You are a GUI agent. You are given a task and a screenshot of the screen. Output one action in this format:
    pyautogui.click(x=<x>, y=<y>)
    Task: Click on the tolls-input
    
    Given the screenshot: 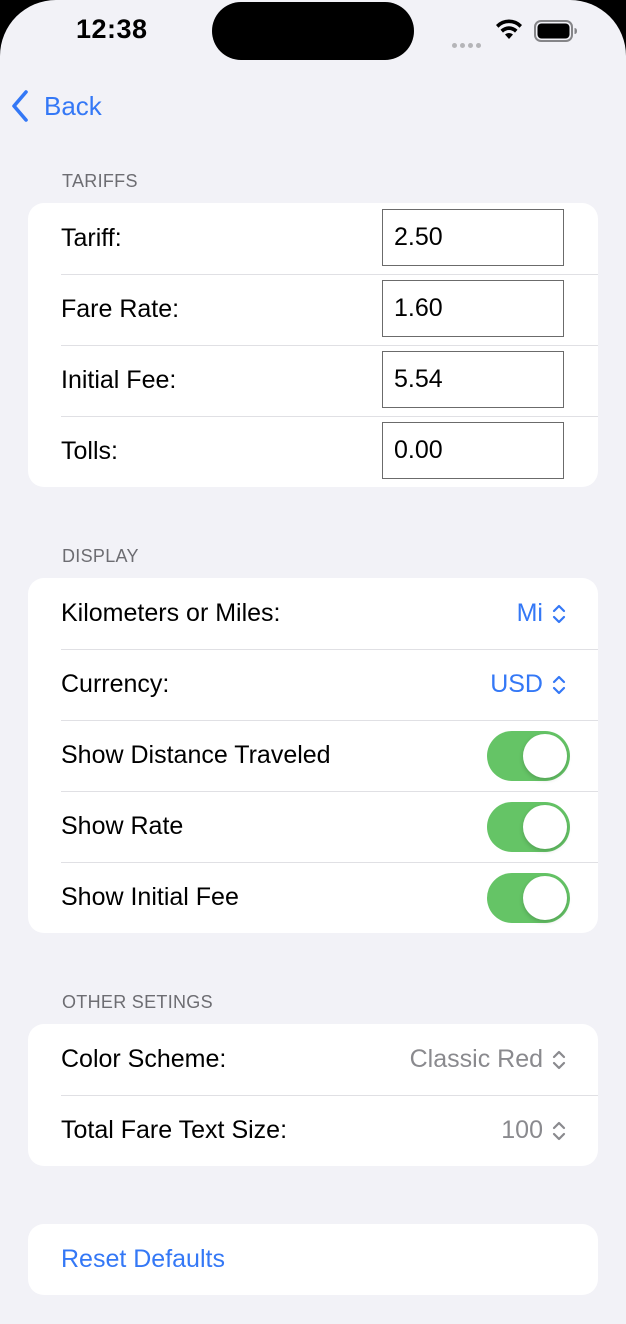 What is the action you would take?
    pyautogui.click(x=473, y=450)
    